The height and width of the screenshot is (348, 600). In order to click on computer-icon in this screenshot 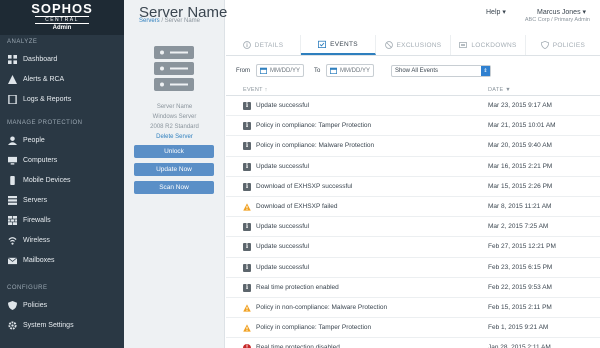, I will do `click(12, 160)`.